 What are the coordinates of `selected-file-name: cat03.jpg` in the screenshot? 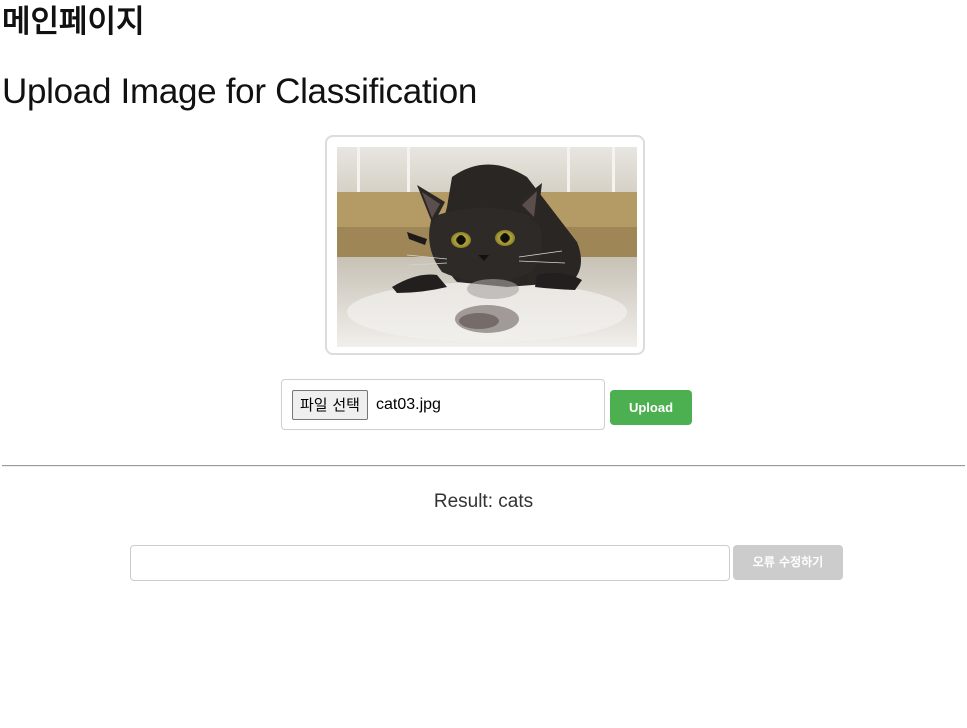 It's located at (408, 404).